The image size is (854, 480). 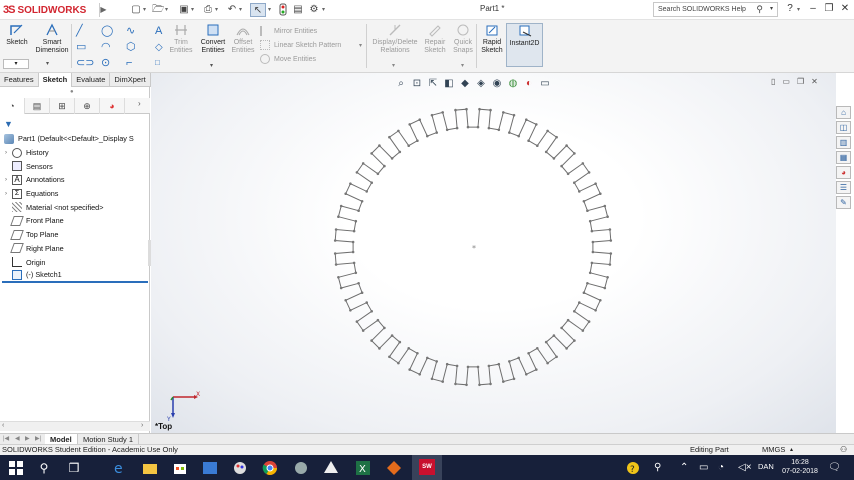 What do you see at coordinates (497, 83) in the screenshot?
I see `hide-show-items-icon: ◉` at bounding box center [497, 83].